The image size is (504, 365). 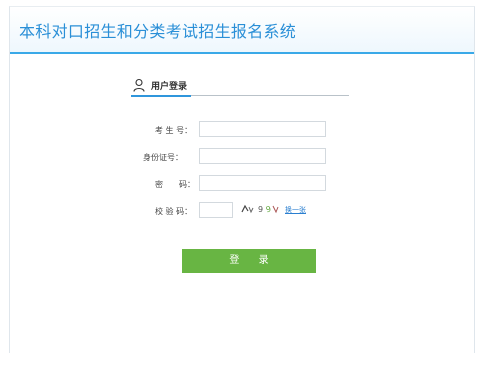 I want to click on candidate-number-label: 考 生 号：, so click(x=174, y=130).